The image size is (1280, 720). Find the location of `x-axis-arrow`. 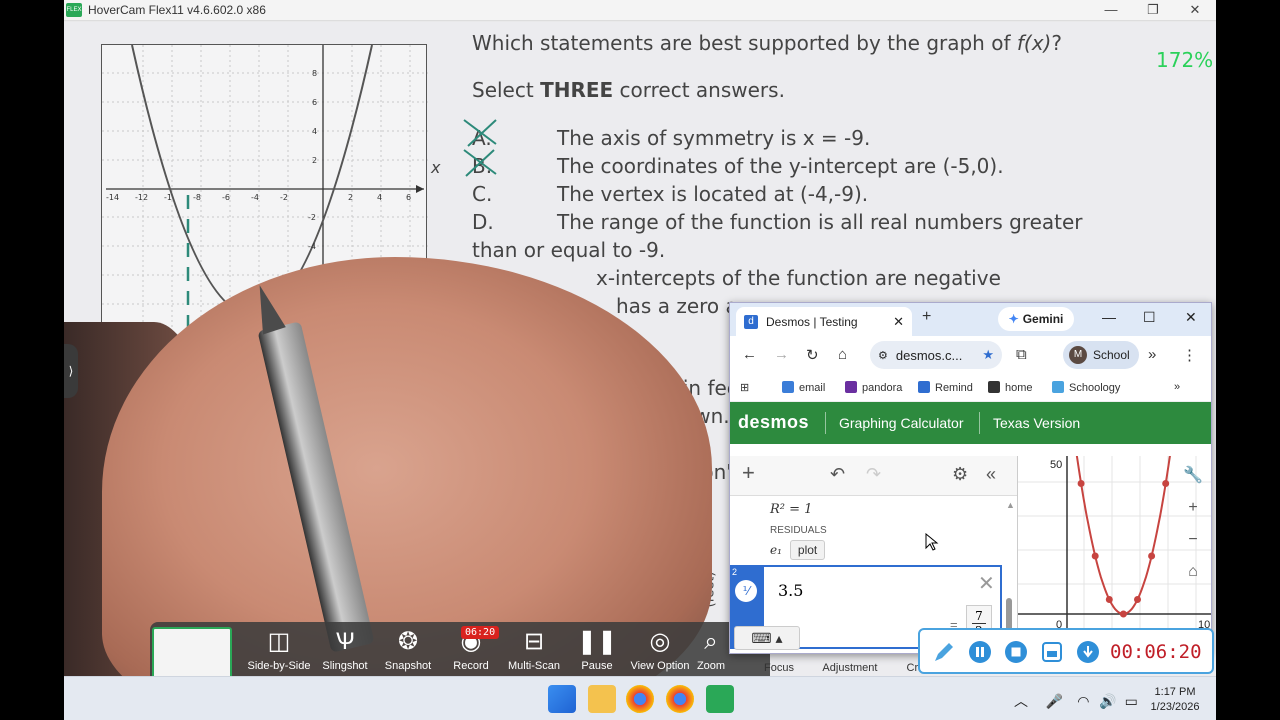

x-axis-arrow is located at coordinates (420, 189).